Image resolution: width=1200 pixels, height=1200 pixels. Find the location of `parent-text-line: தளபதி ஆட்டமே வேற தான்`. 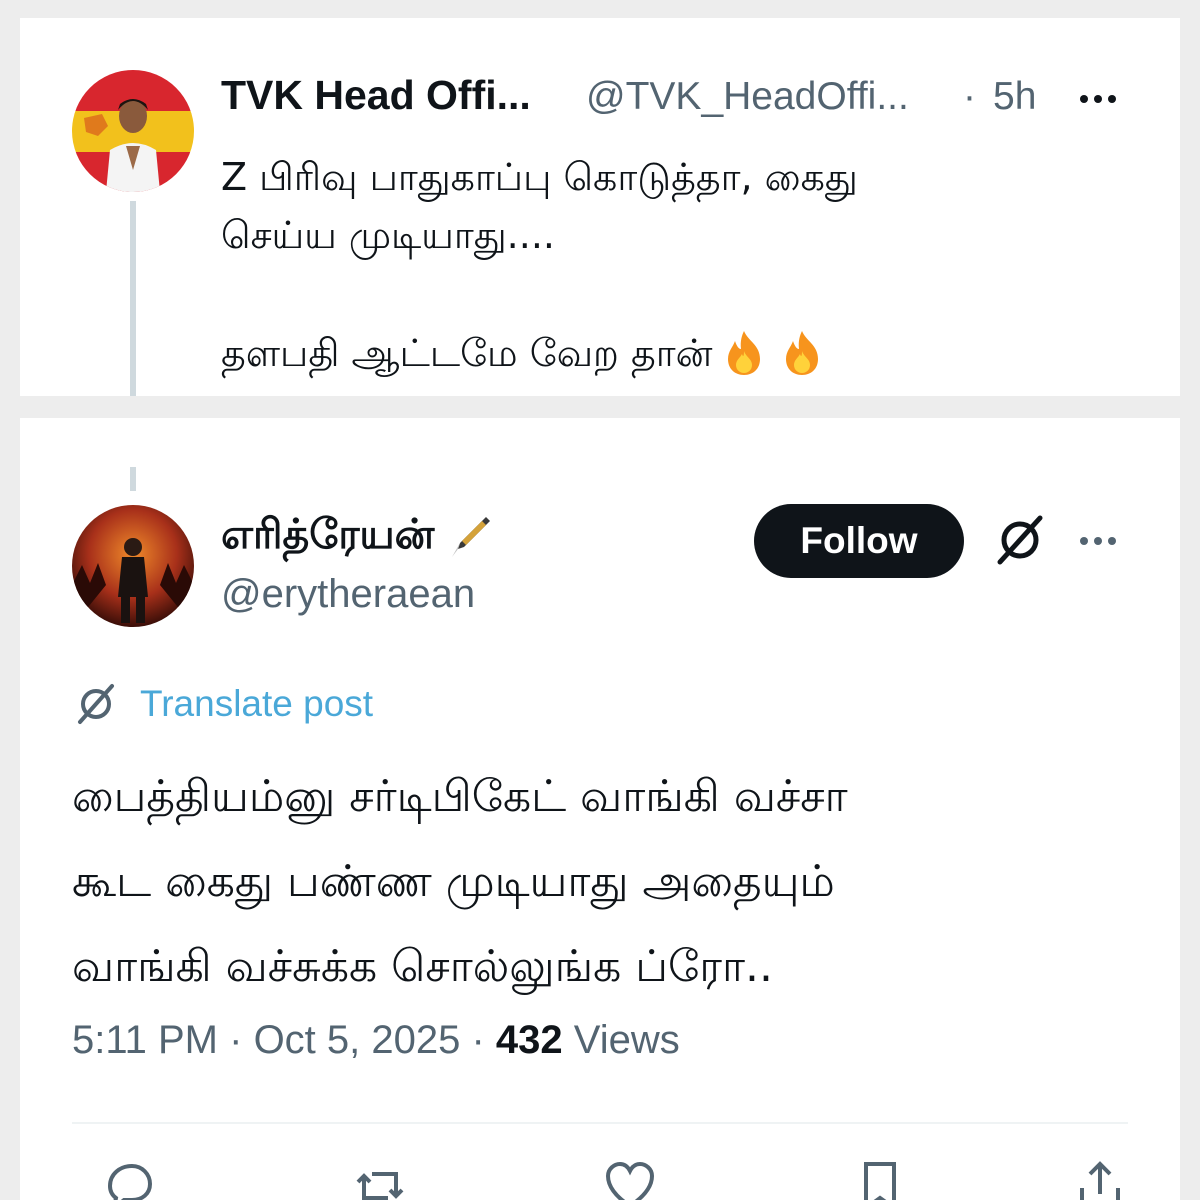

parent-text-line: தளபதி ஆட்டமே வேற தான் is located at coordinates (467, 353).